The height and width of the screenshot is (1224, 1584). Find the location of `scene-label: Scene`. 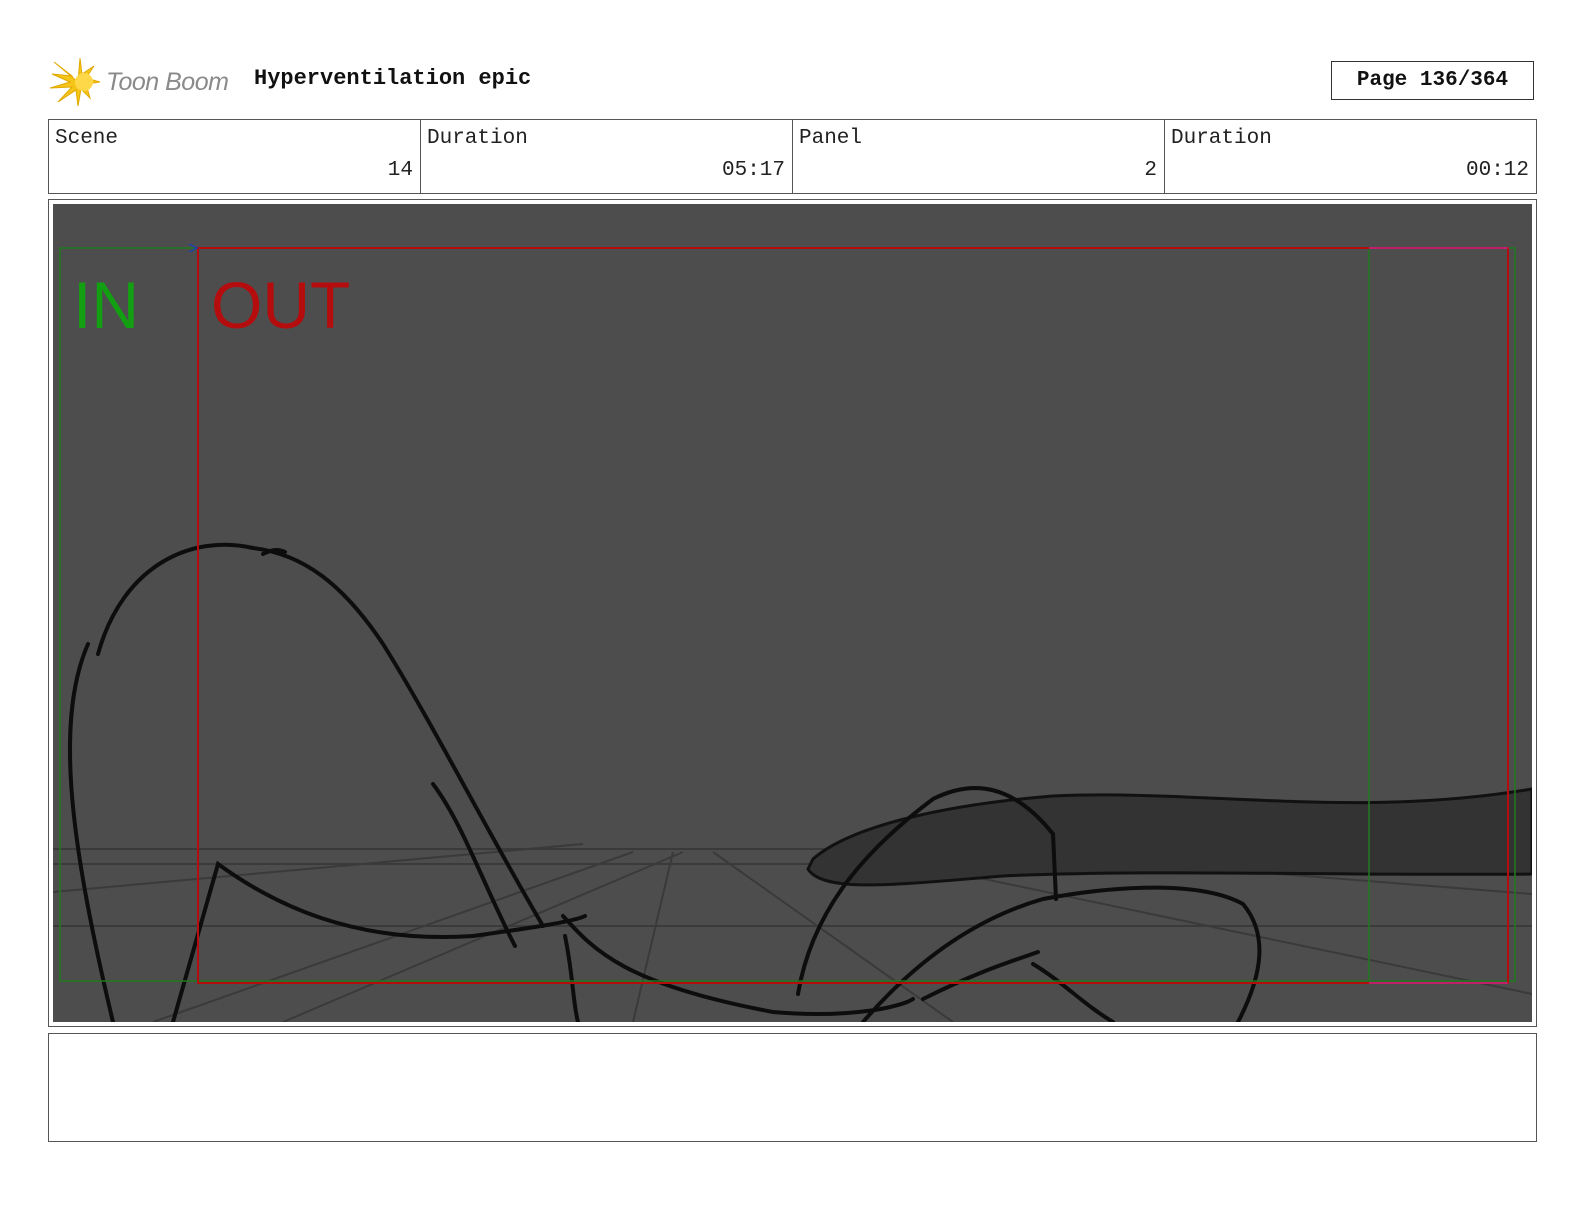

scene-label: Scene is located at coordinates (87, 138).